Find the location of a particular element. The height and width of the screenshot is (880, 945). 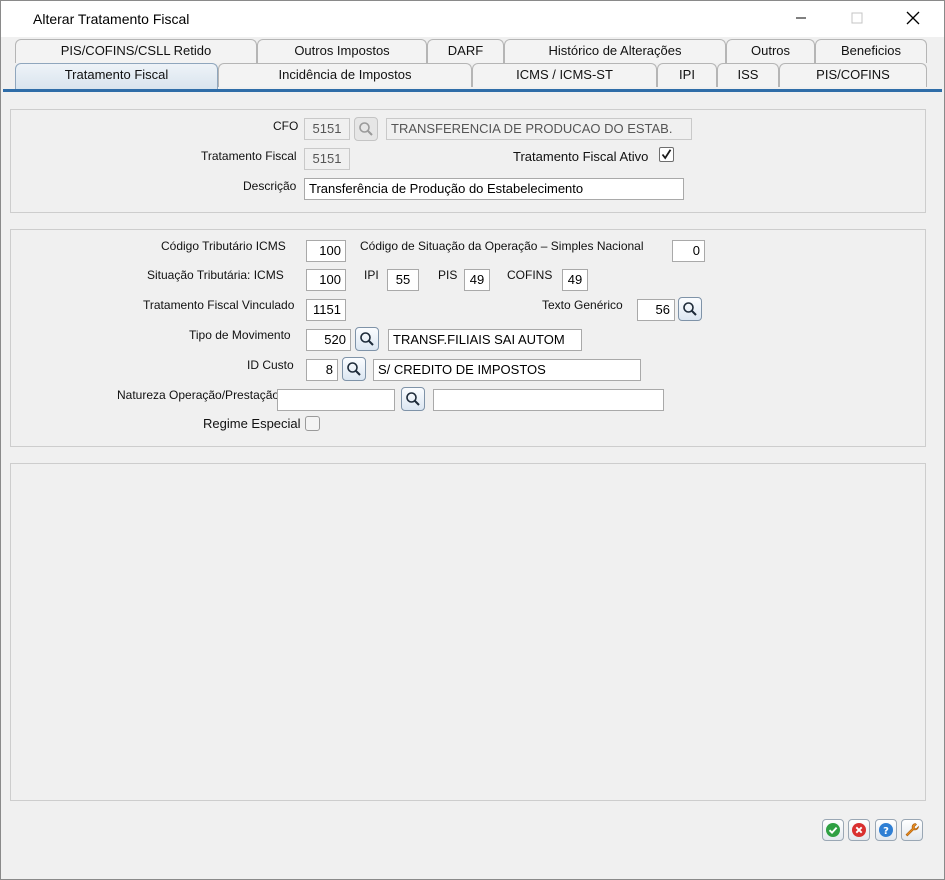

tratamento-fiscal-label: Tratamento Fiscal is located at coordinates (249, 156).